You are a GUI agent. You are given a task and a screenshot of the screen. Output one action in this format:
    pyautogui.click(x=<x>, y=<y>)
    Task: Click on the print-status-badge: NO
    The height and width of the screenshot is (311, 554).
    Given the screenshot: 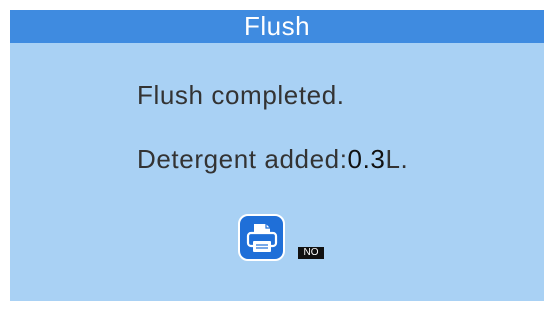 What is the action you would take?
    pyautogui.click(x=311, y=253)
    